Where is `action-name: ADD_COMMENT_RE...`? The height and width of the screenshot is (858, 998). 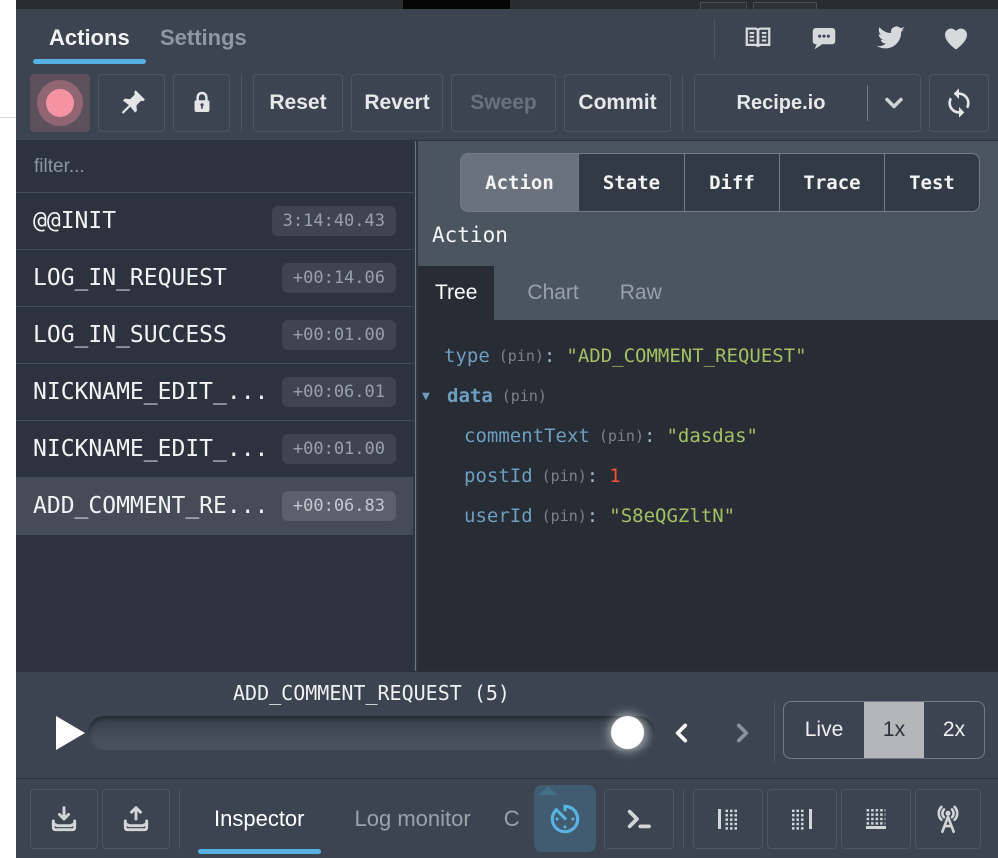
action-name: ADD_COMMENT_RE... is located at coordinates (151, 506).